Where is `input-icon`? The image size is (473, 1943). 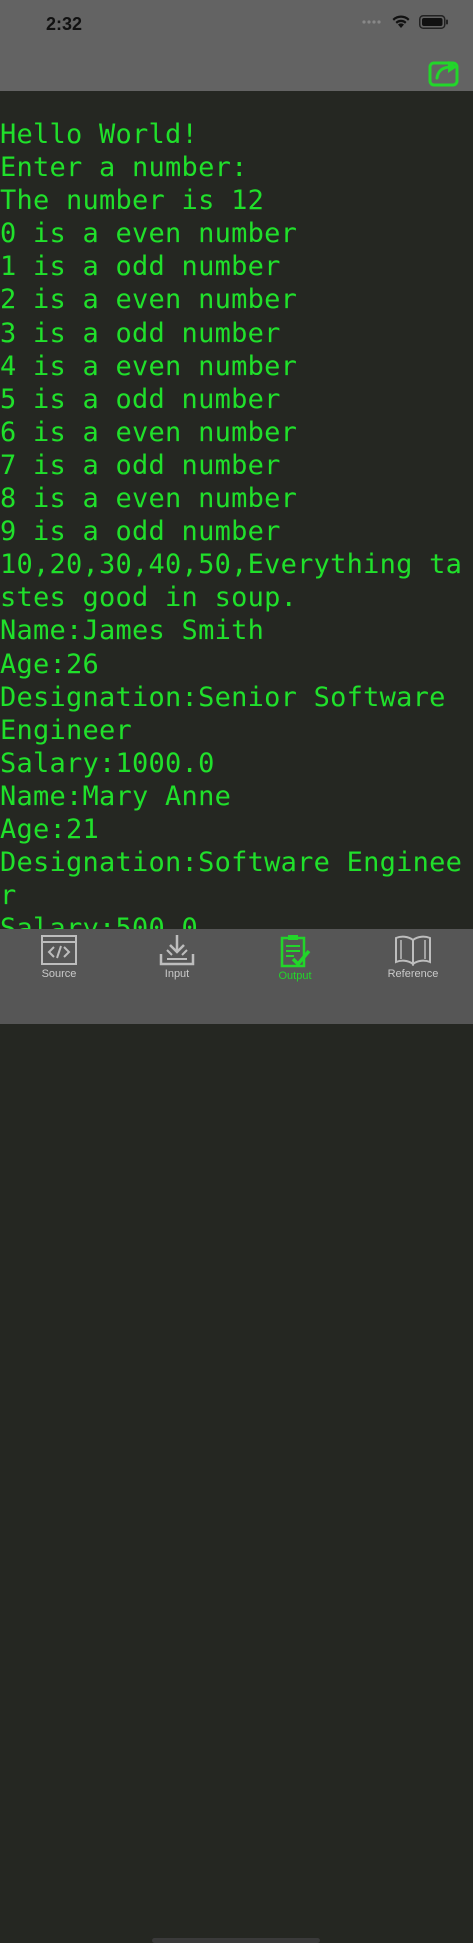 input-icon is located at coordinates (177, 950).